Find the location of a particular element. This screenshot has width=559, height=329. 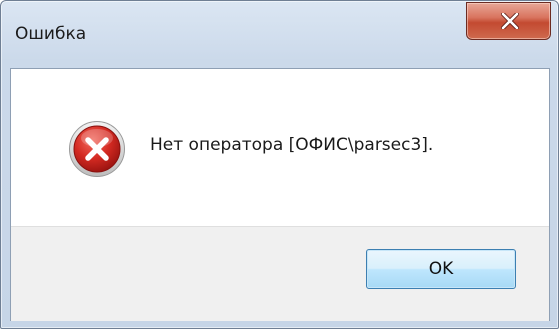

close-icon is located at coordinates (510, 21).